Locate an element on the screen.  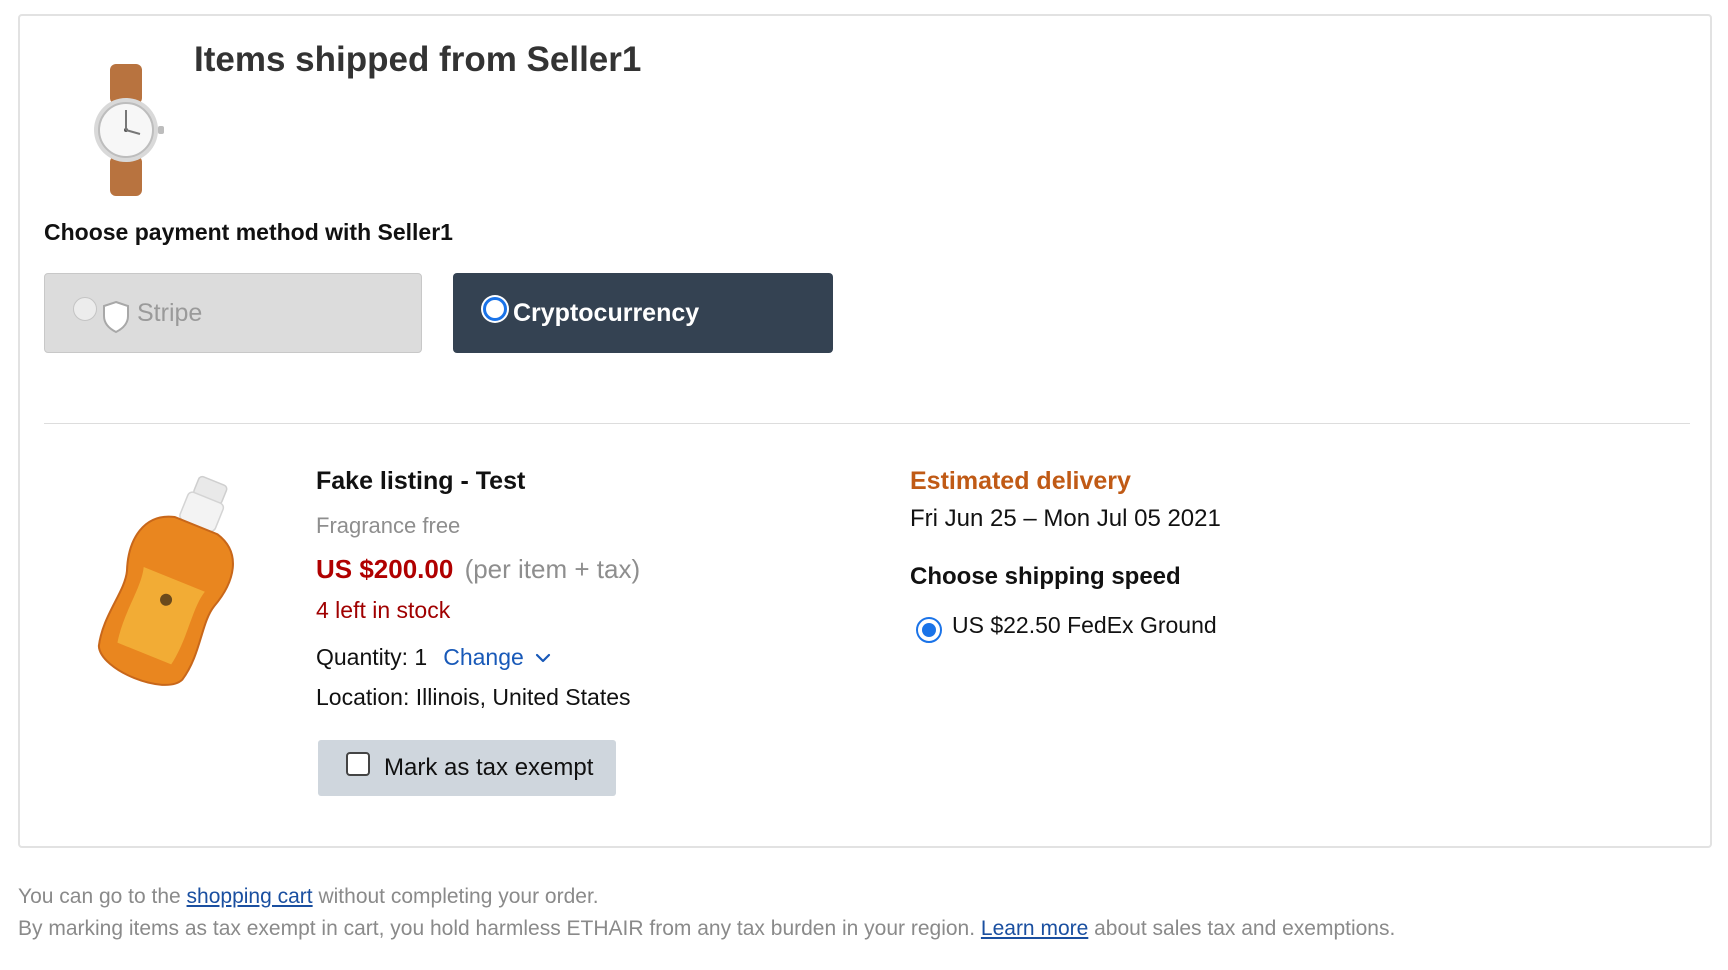
shipping-option-fedex-ground: US $22.50 FedEx Ground is located at coordinates (1066, 627).